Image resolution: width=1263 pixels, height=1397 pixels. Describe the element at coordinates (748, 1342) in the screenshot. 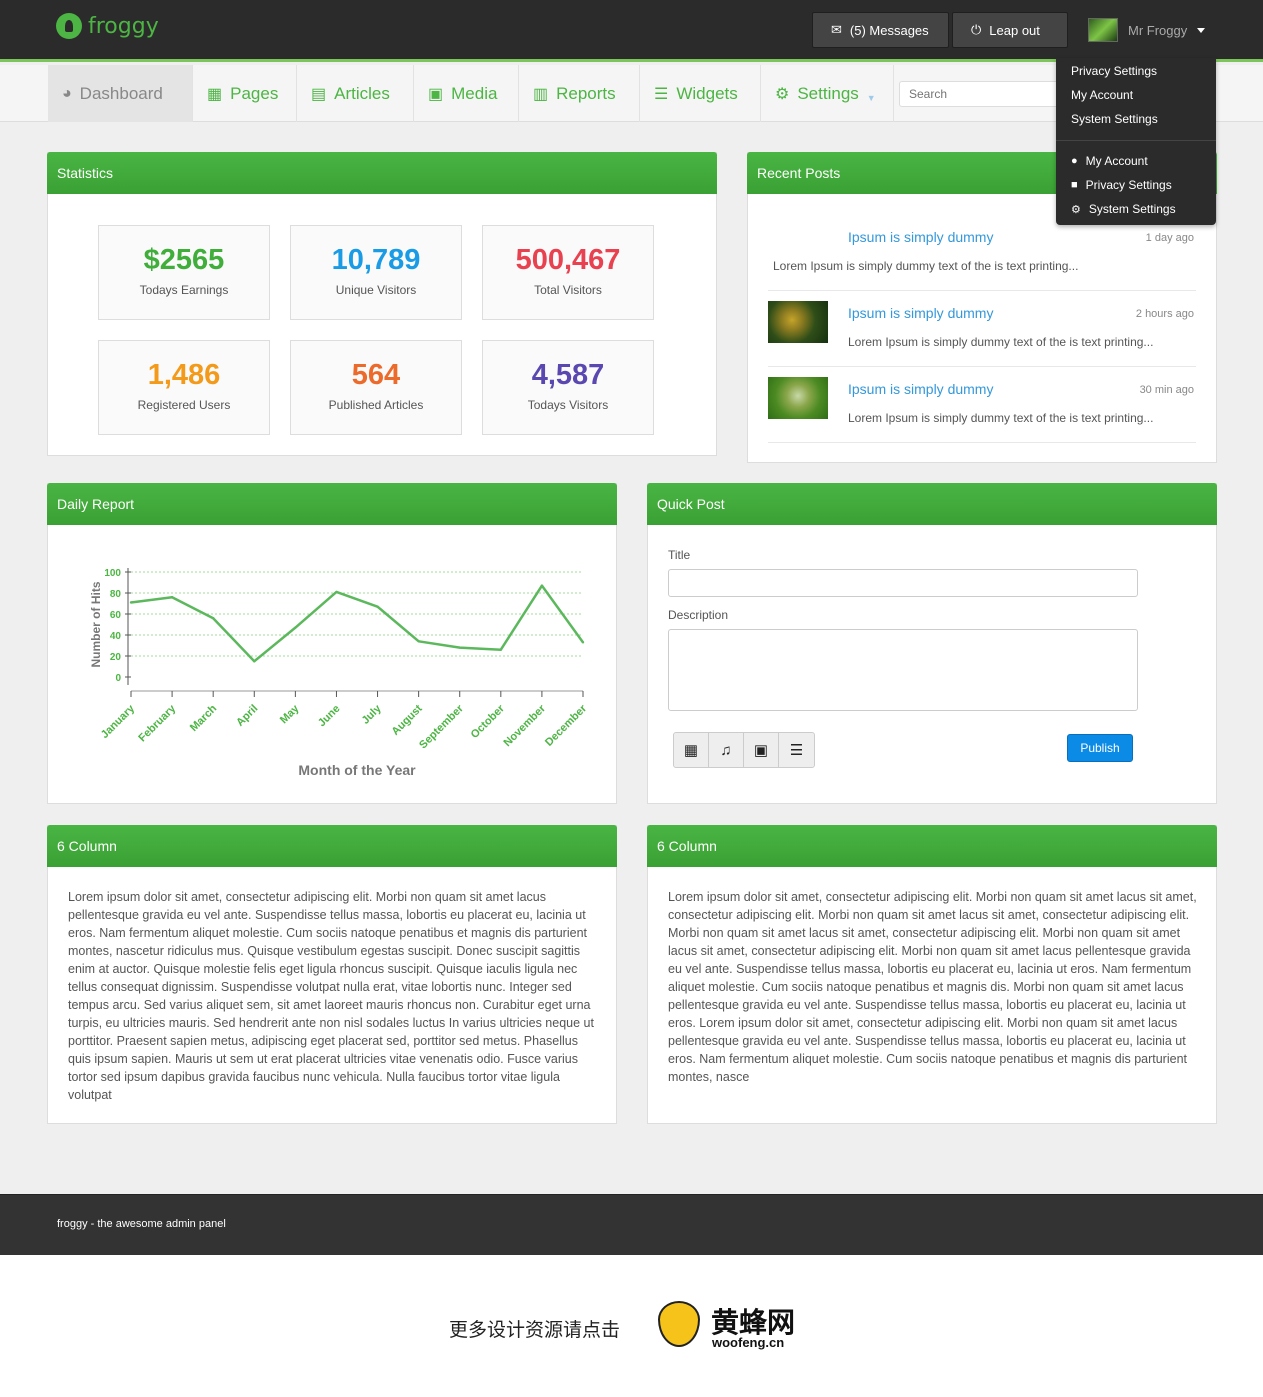

I see `brand-url: woofeng.cn` at that location.